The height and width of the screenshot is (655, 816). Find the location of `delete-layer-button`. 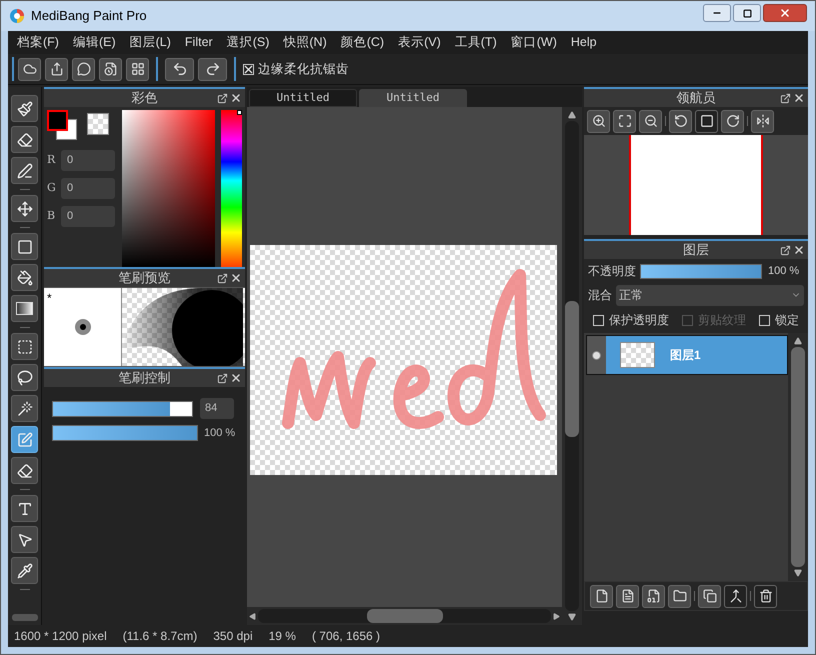

delete-layer-button is located at coordinates (765, 596).